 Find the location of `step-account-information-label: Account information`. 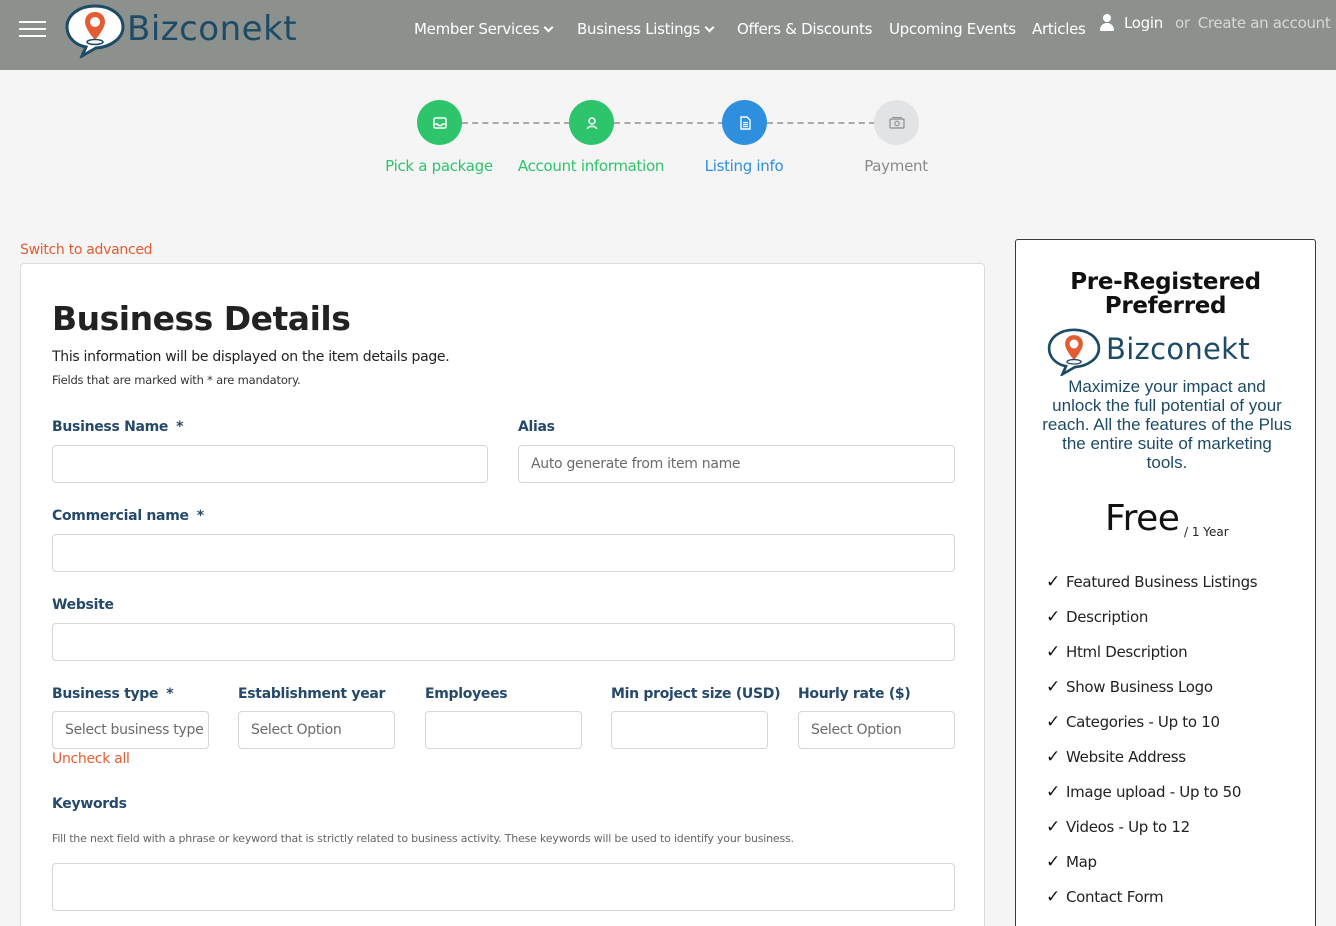

step-account-information-label: Account information is located at coordinates (591, 166).